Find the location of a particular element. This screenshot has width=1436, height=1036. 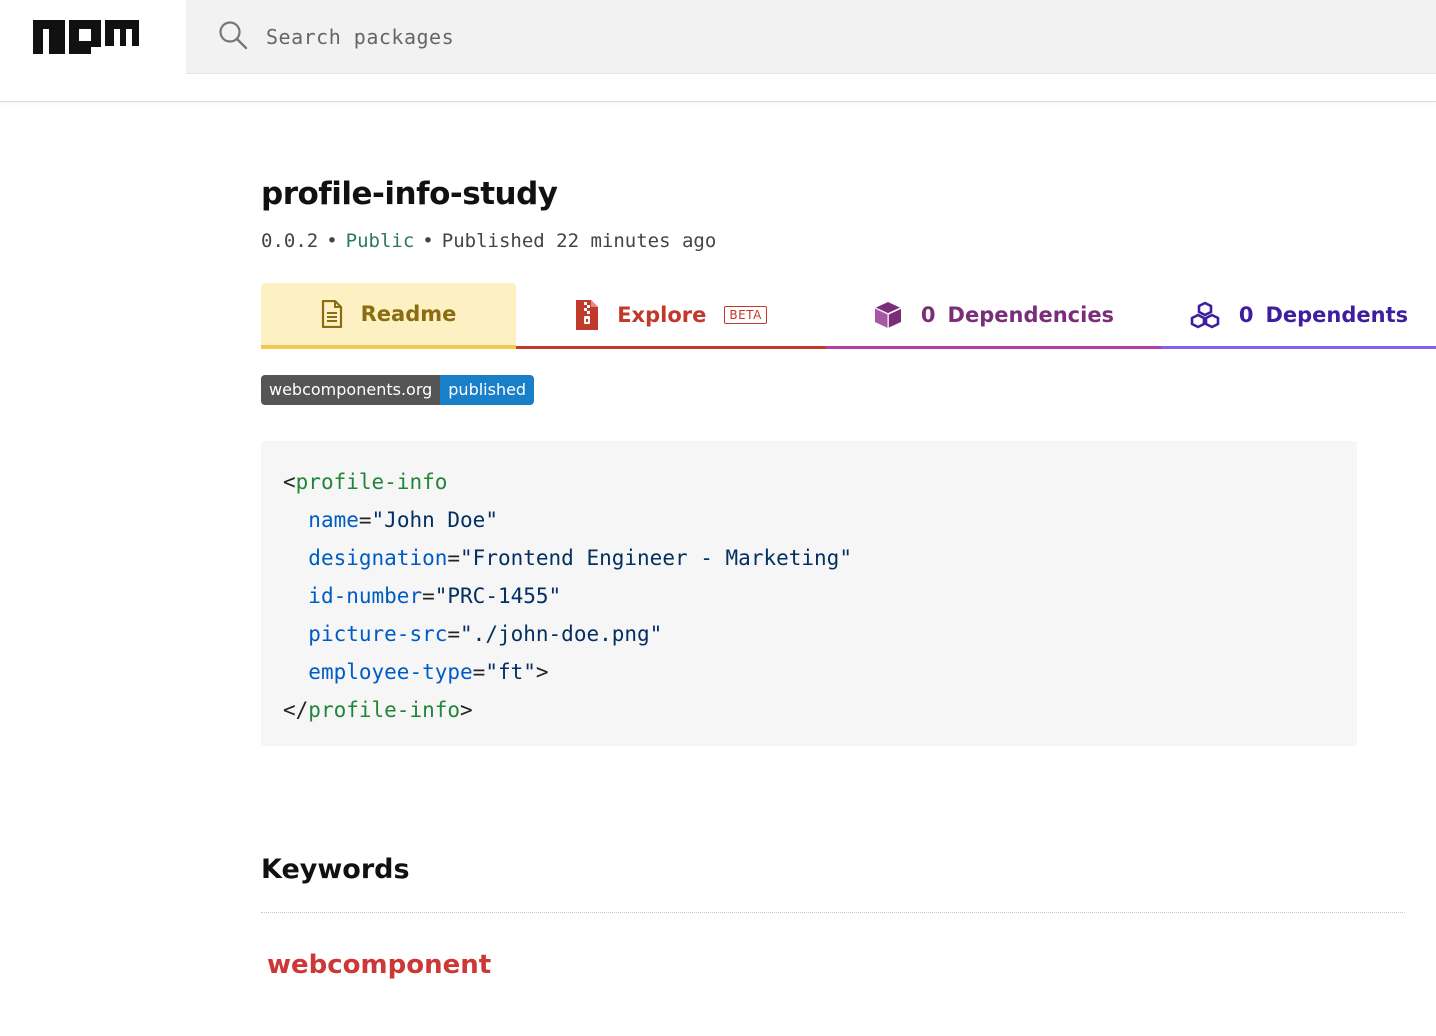

package-meta: 0.0.2 • Public • Published 22 minutes ago is located at coordinates (488, 241).